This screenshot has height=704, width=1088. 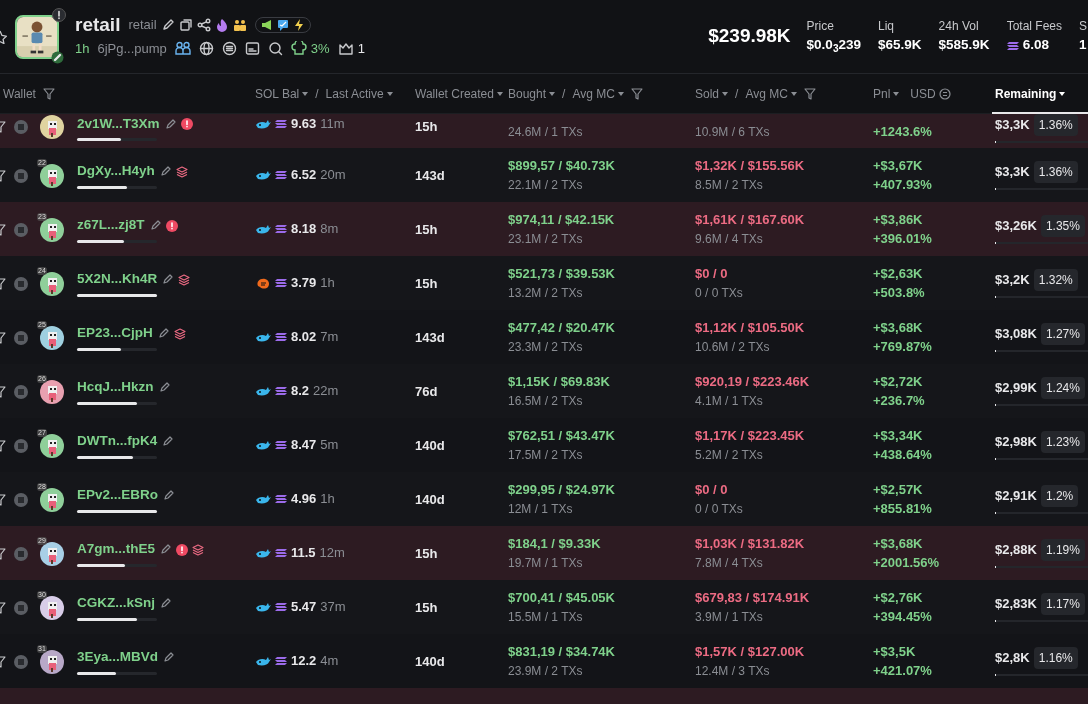 I want to click on sold-detail: 10.9M / 6 TXs, so click(x=733, y=132).